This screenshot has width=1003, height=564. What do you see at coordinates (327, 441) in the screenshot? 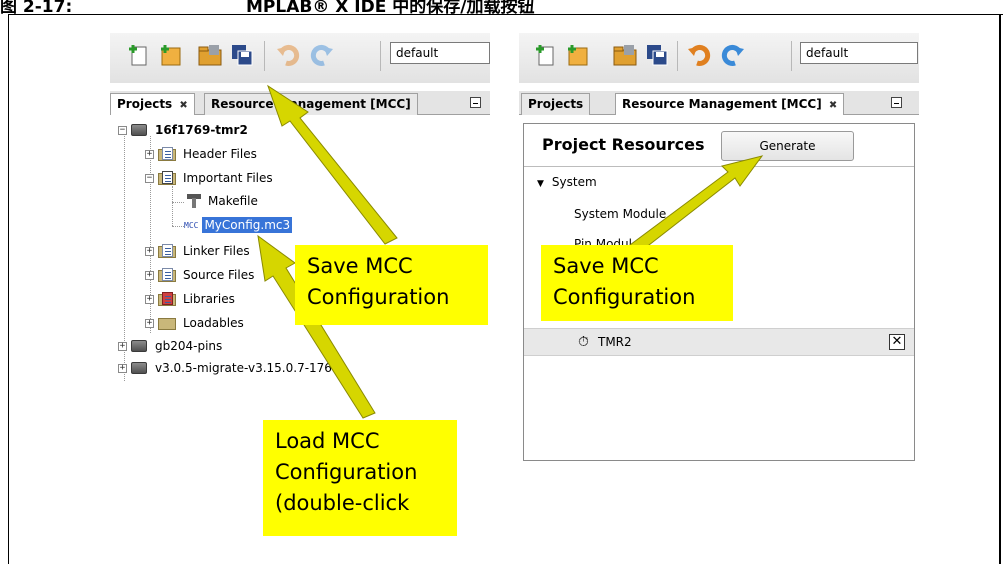
I see `callout-line: Load MCC` at bounding box center [327, 441].